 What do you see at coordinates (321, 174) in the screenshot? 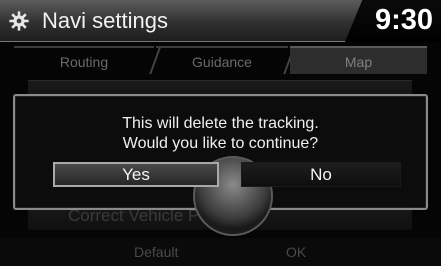
I see `no-button: No` at bounding box center [321, 174].